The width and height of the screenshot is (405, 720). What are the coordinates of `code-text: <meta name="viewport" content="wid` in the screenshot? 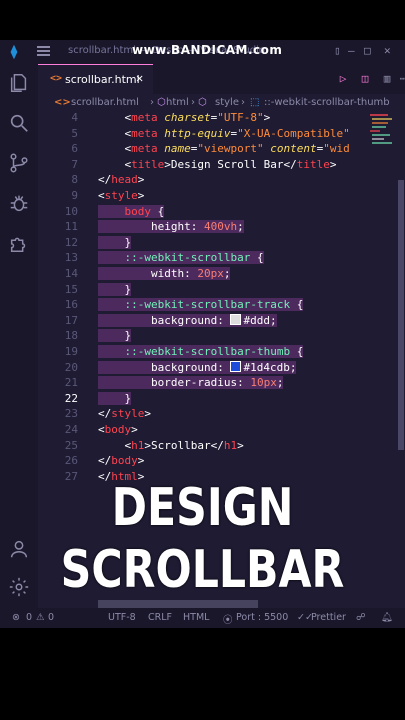 It's located at (223, 149).